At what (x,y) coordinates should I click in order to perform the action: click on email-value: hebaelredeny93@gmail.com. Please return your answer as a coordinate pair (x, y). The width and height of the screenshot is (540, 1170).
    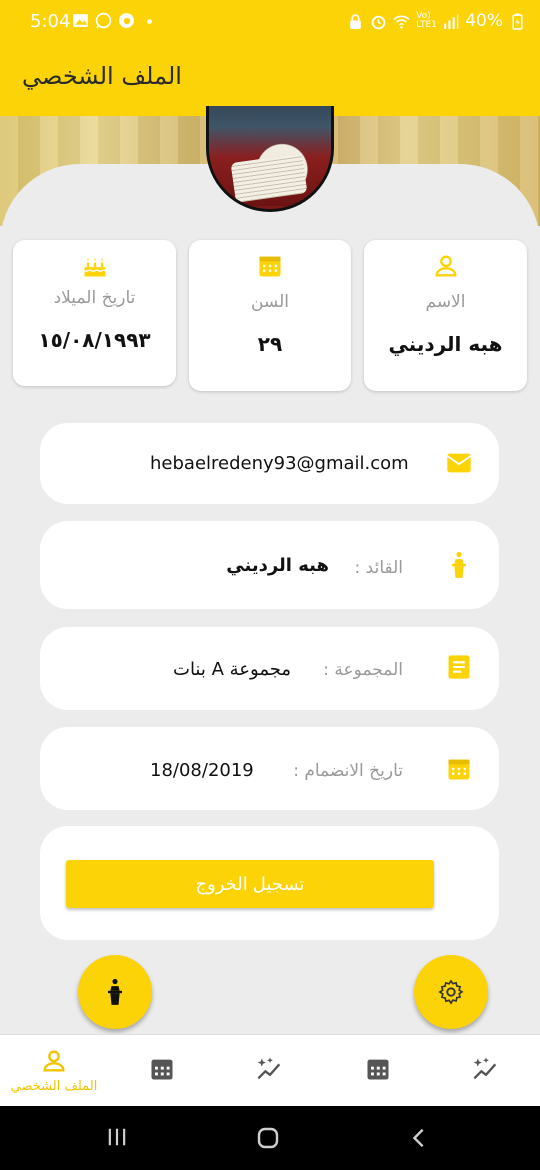
    Looking at the image, I should click on (279, 463).